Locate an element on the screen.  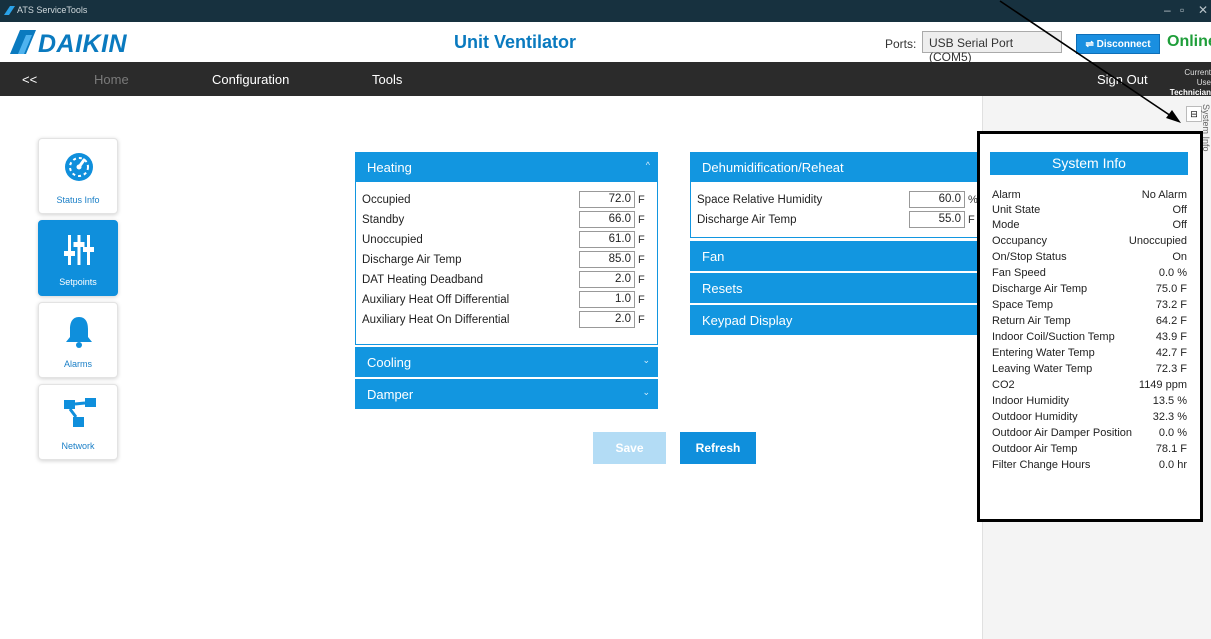
info-key: Outdoor Air Damper Position is located at coordinates (1062, 433).